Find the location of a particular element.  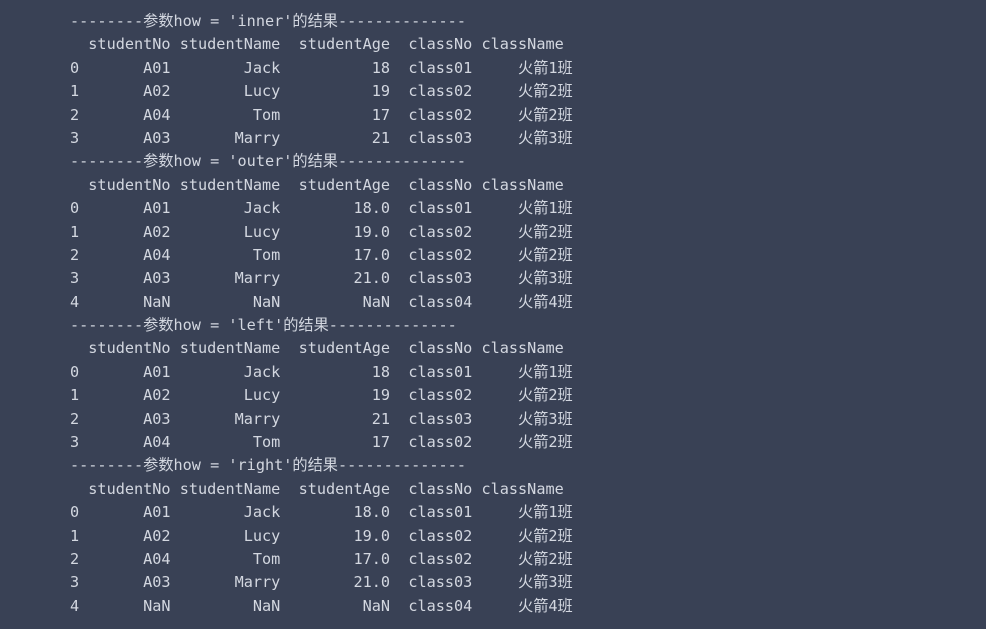

table-row: 2 A03 Marry 21 class03 火箭3班 is located at coordinates (321, 418).